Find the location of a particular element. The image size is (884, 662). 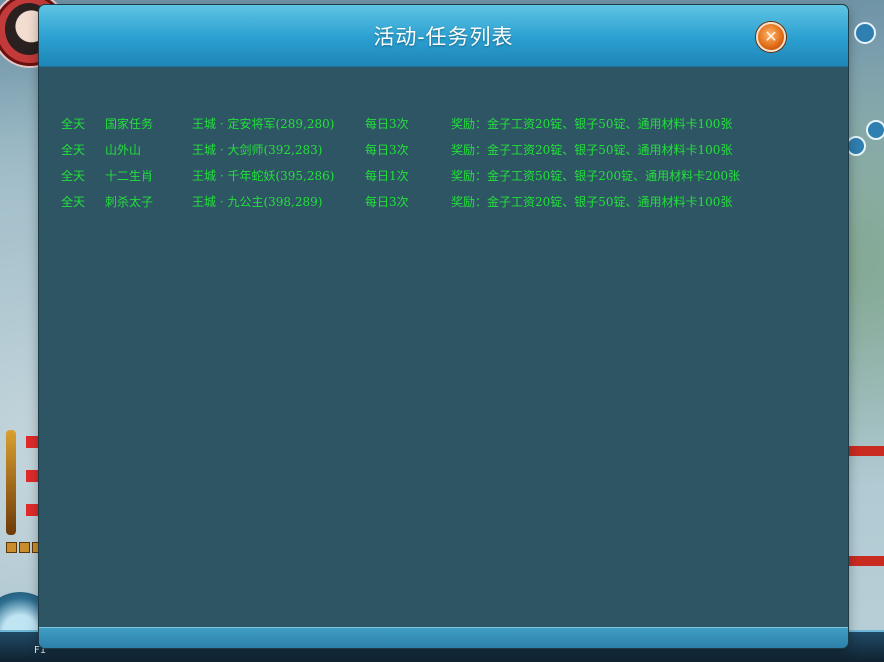

task-name: 刺杀太子 is located at coordinates (129, 202).